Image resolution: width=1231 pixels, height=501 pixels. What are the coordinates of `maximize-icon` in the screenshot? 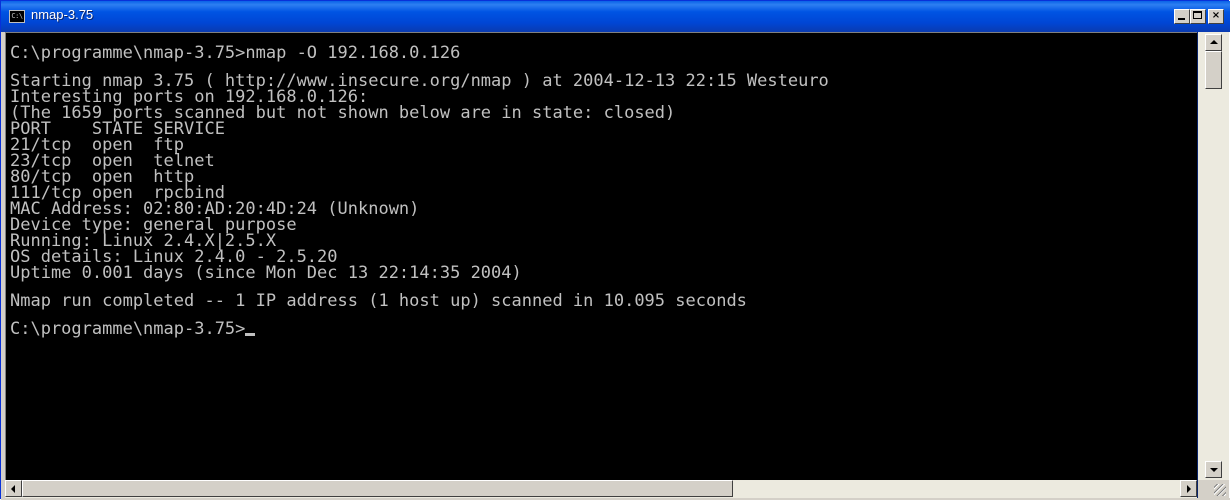 It's located at (1197, 15).